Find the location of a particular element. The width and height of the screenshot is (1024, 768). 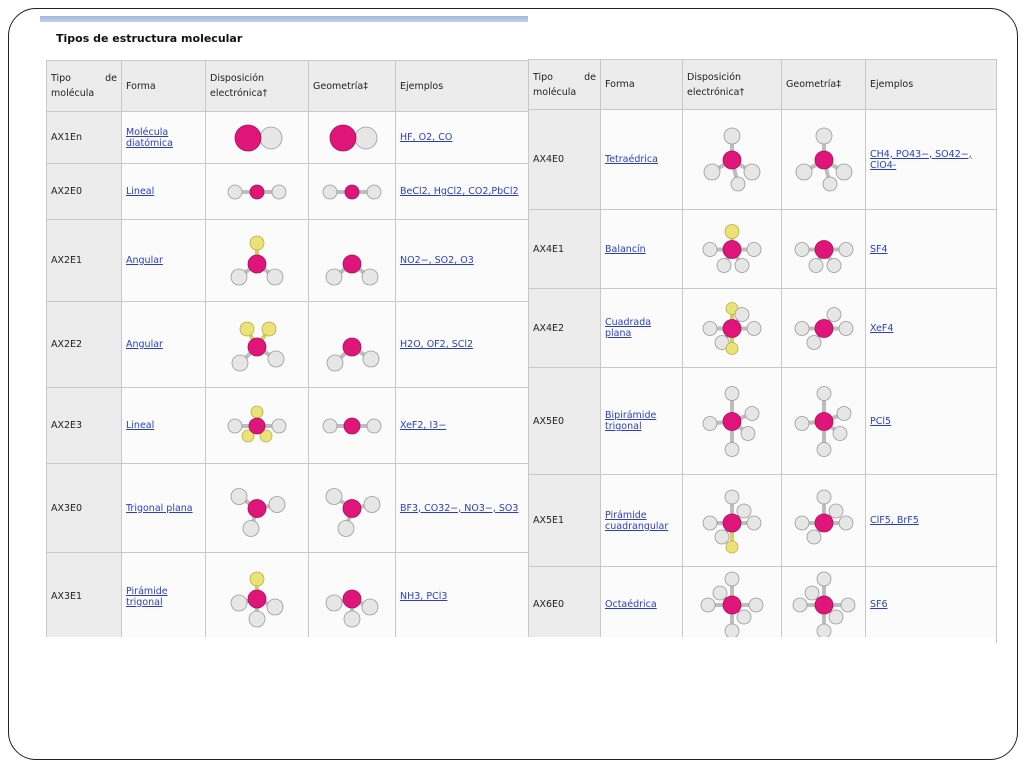

examples-link: SF4 is located at coordinates (879, 249).